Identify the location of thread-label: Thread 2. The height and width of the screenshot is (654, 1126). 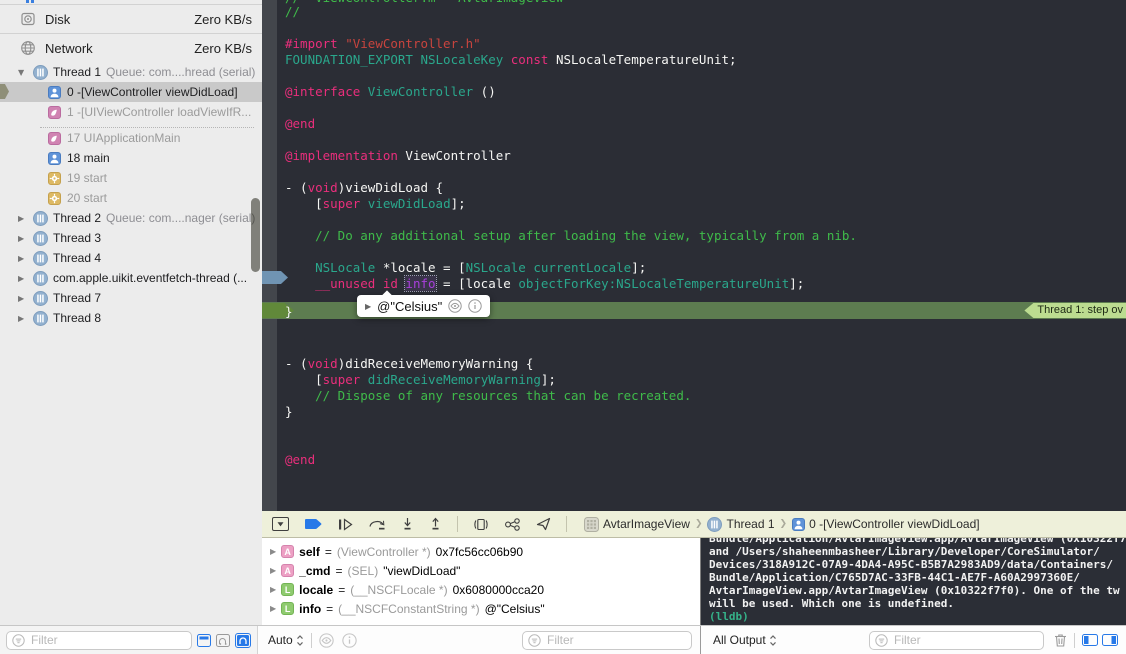
(77, 218).